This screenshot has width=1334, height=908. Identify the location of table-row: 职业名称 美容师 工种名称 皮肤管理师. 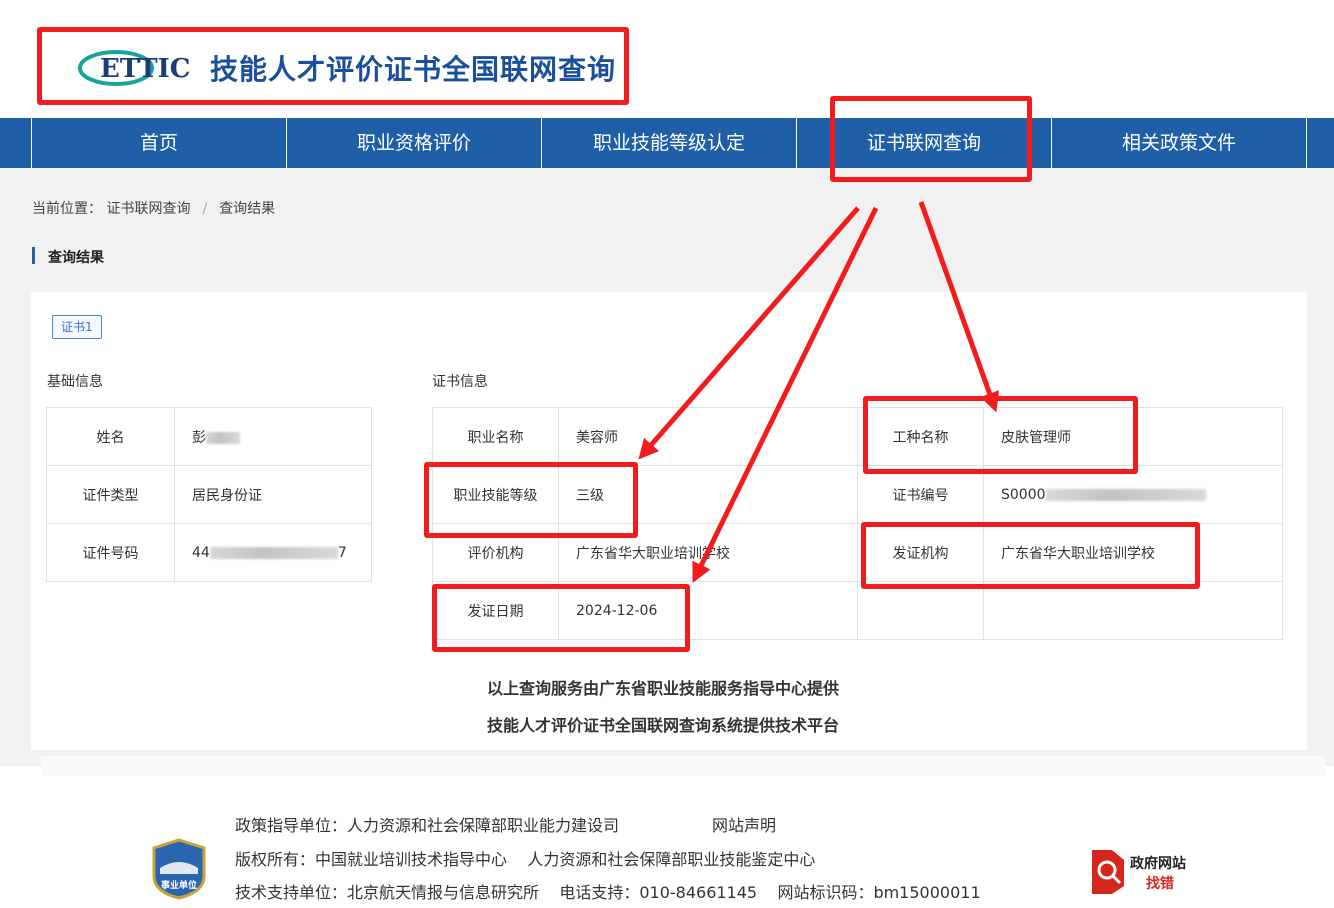
(857, 436).